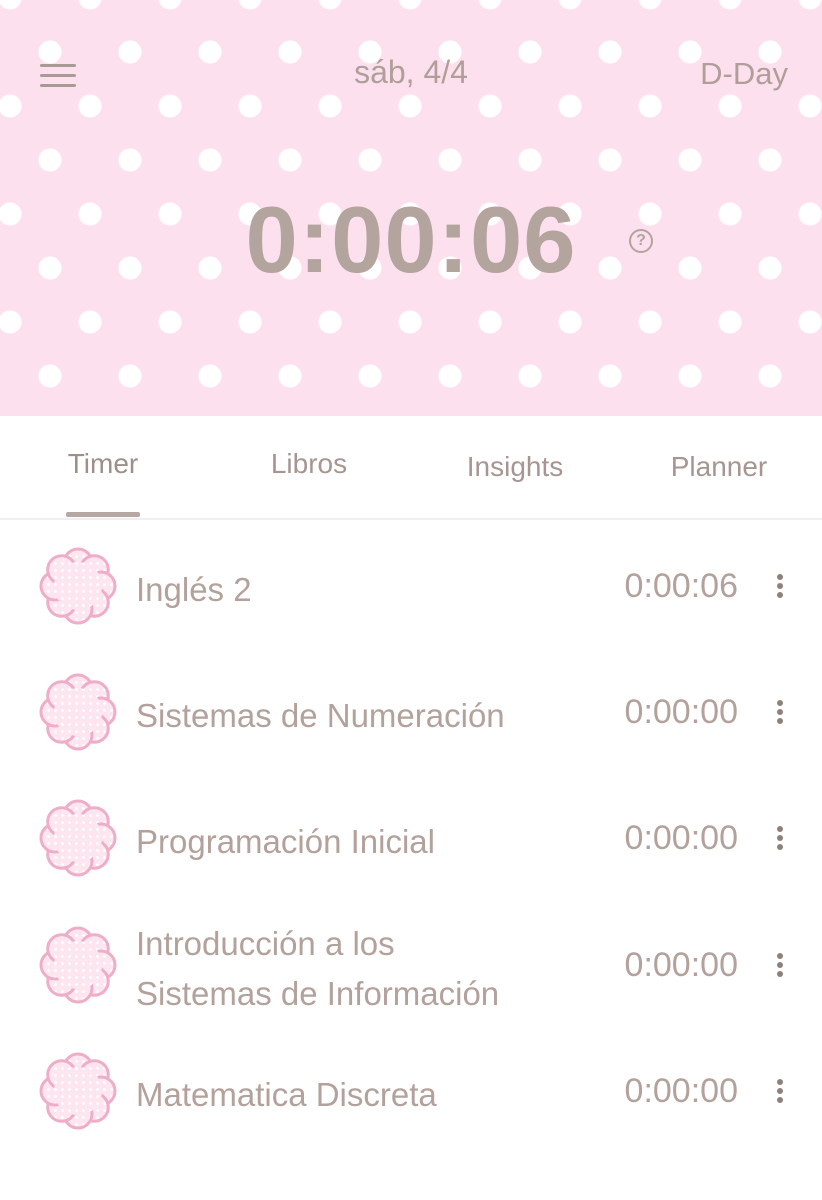 This screenshot has height=1200, width=822. I want to click on list-item-matematica-discreta: Matematica Discreta 0:00:00, so click(411, 1088).